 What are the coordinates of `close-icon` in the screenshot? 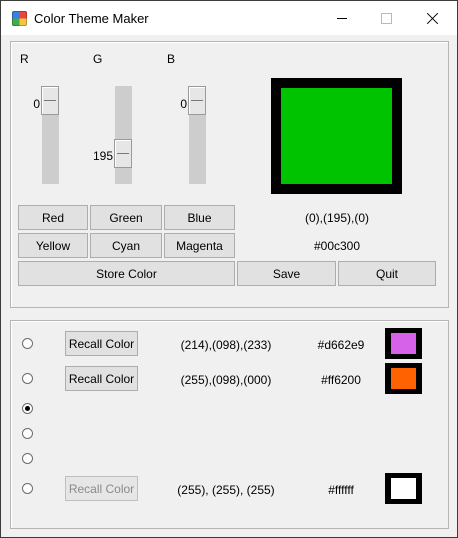 It's located at (432, 18).